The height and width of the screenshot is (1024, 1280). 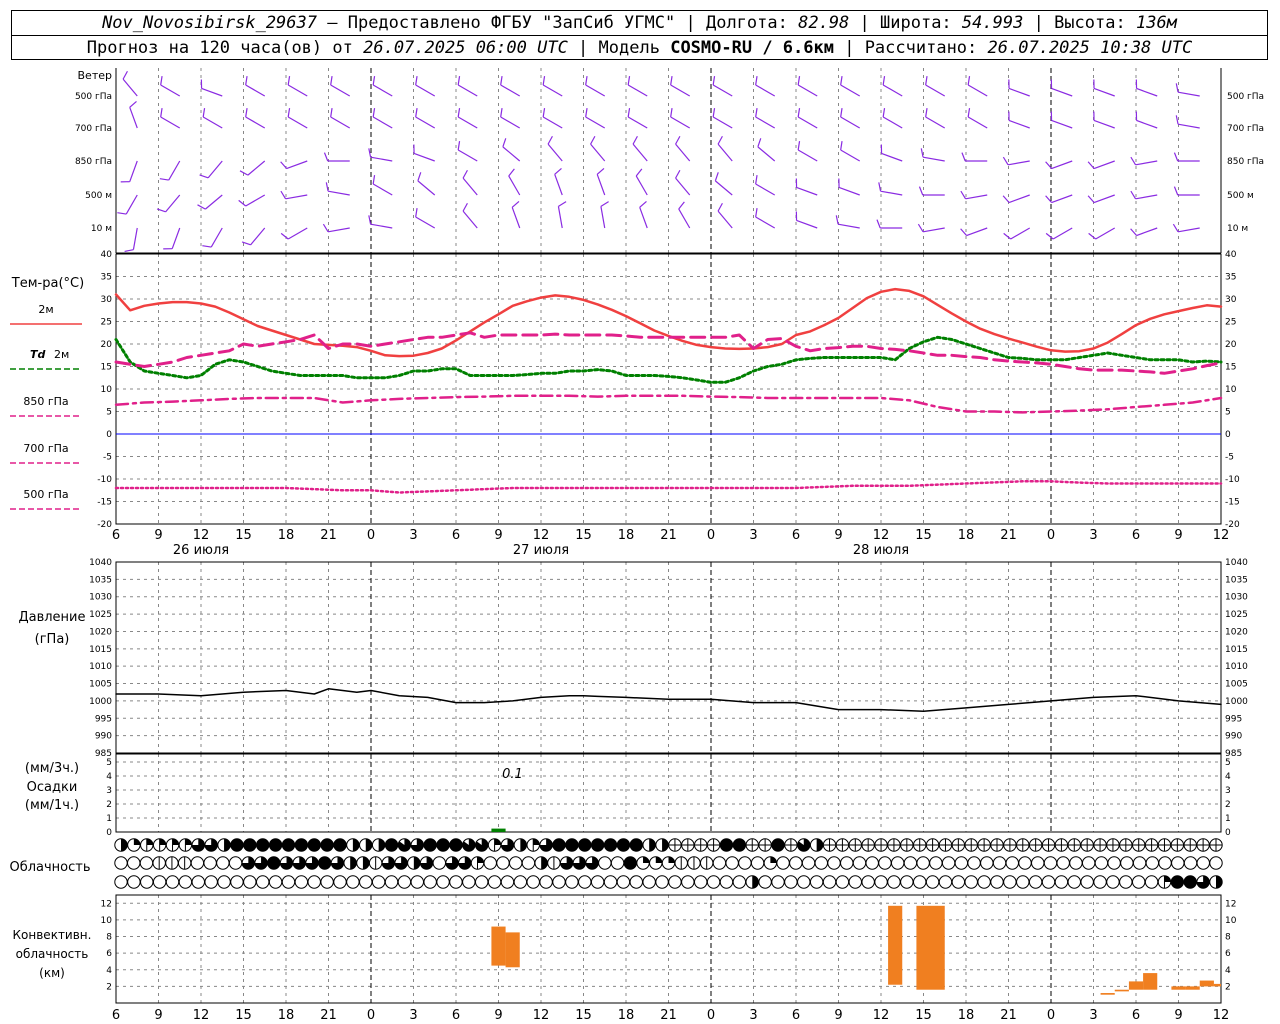 What do you see at coordinates (1236, 632) in the screenshot?
I see `pressure-ytick-right: 1020` at bounding box center [1236, 632].